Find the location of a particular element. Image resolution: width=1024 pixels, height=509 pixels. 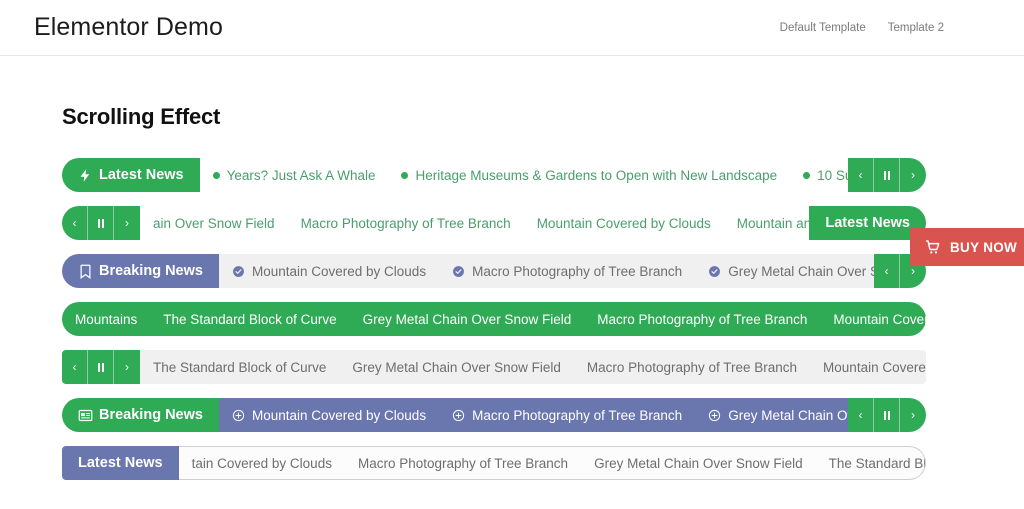

ticker-item-text: Years? Just Ask A Whale is located at coordinates (301, 175).